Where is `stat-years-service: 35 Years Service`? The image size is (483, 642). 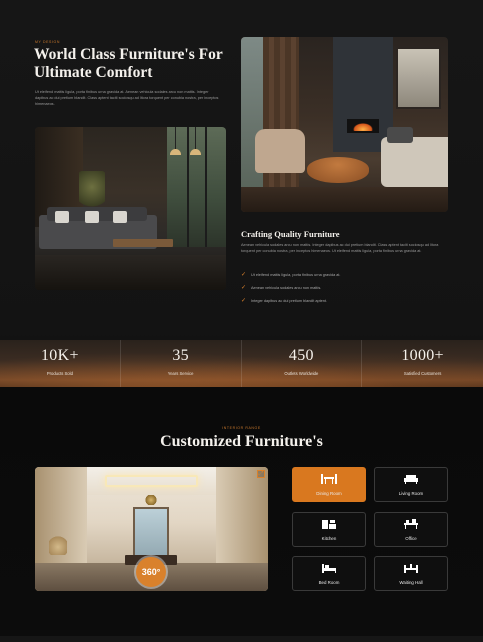
stat-years-service: 35 Years Service is located at coordinates (181, 363).